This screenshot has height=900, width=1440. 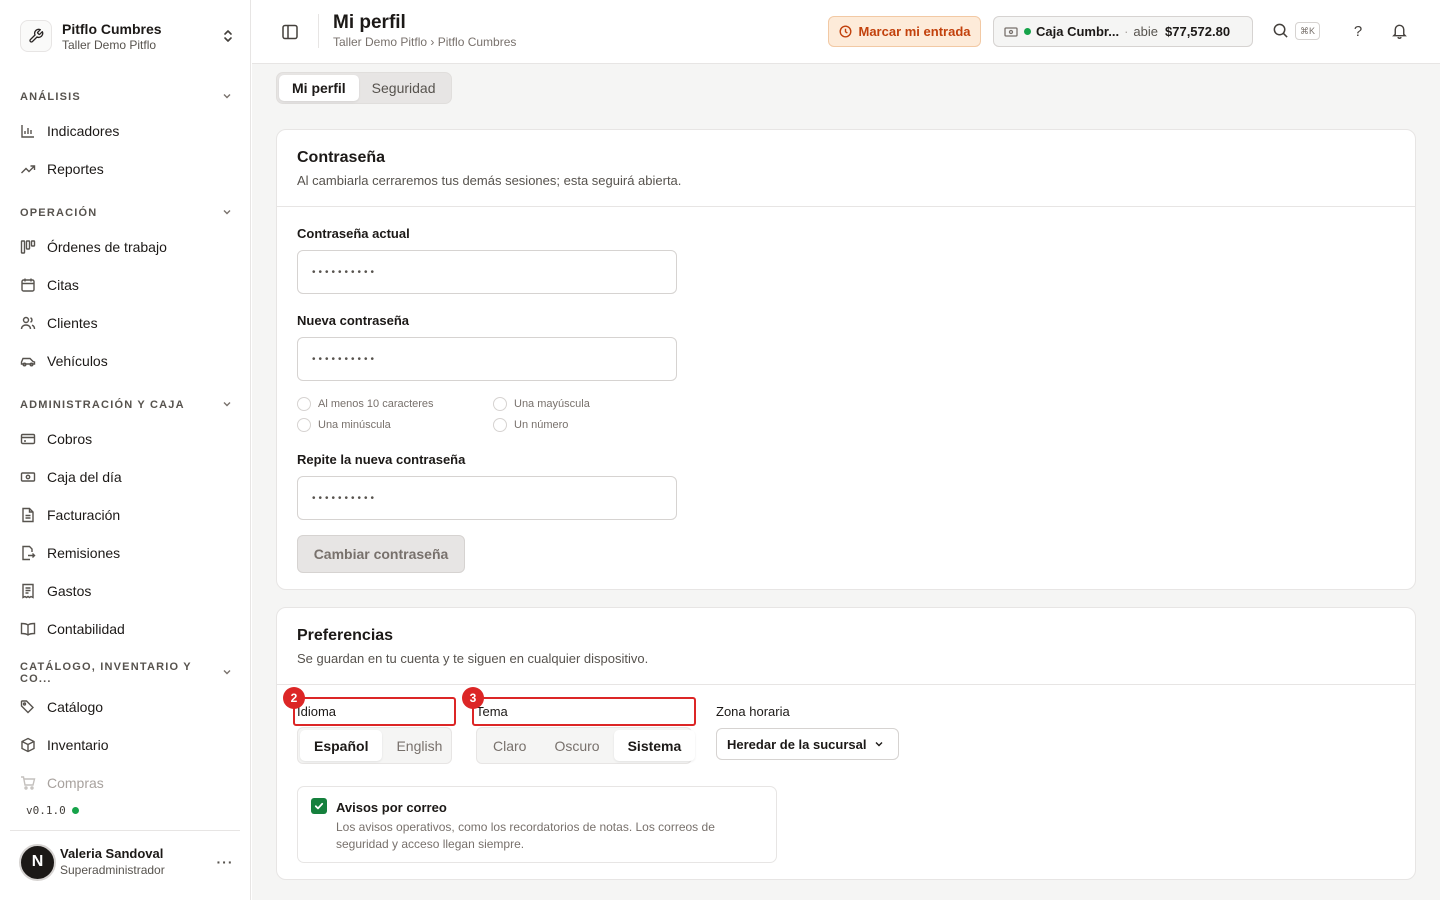 What do you see at coordinates (1281, 31) in the screenshot?
I see `search-icon` at bounding box center [1281, 31].